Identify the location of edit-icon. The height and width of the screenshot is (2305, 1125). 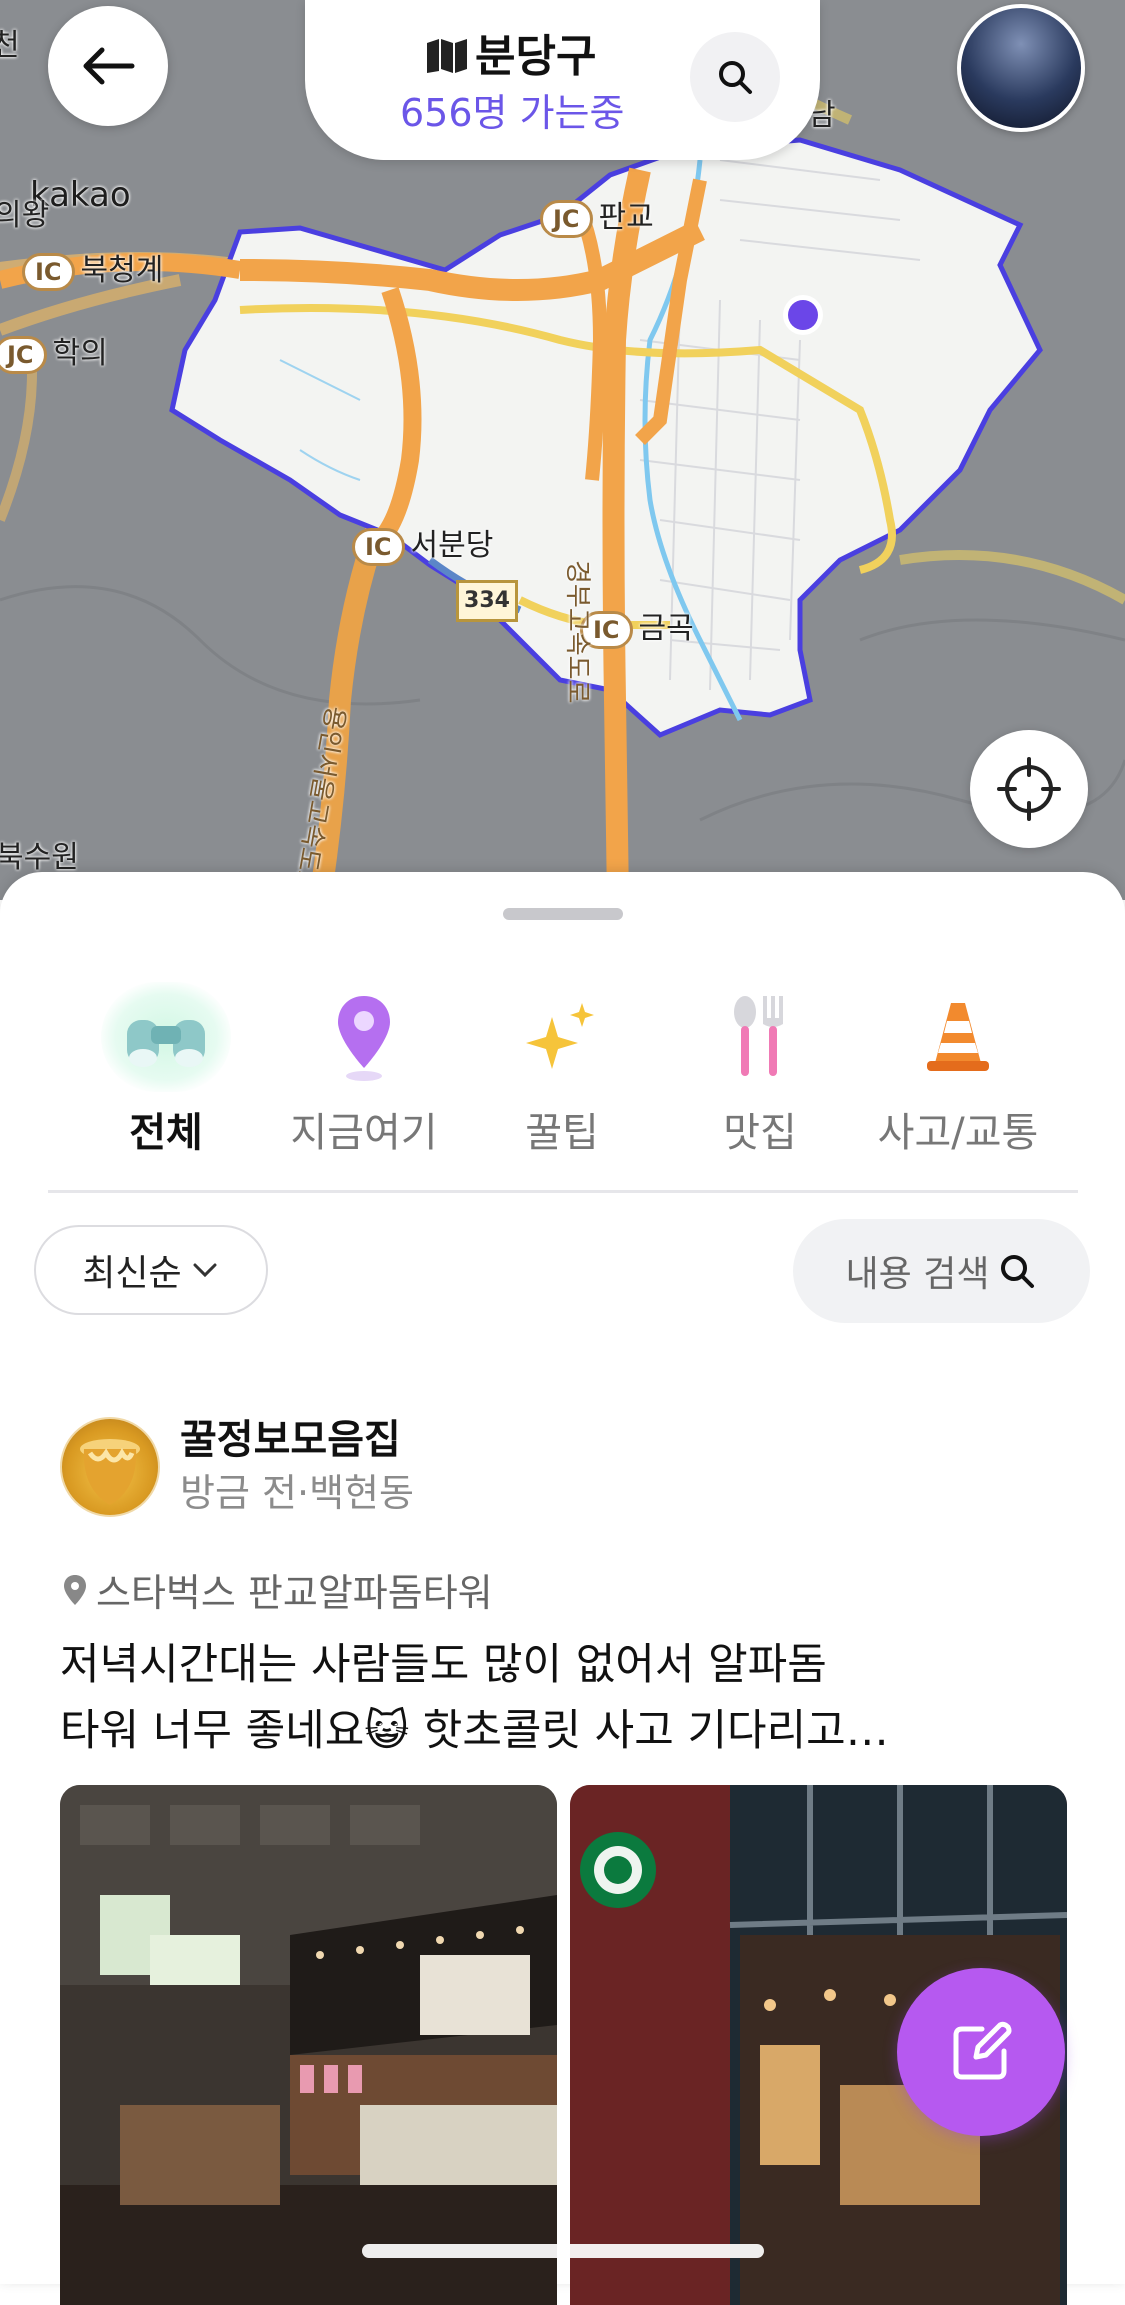
(982, 2050).